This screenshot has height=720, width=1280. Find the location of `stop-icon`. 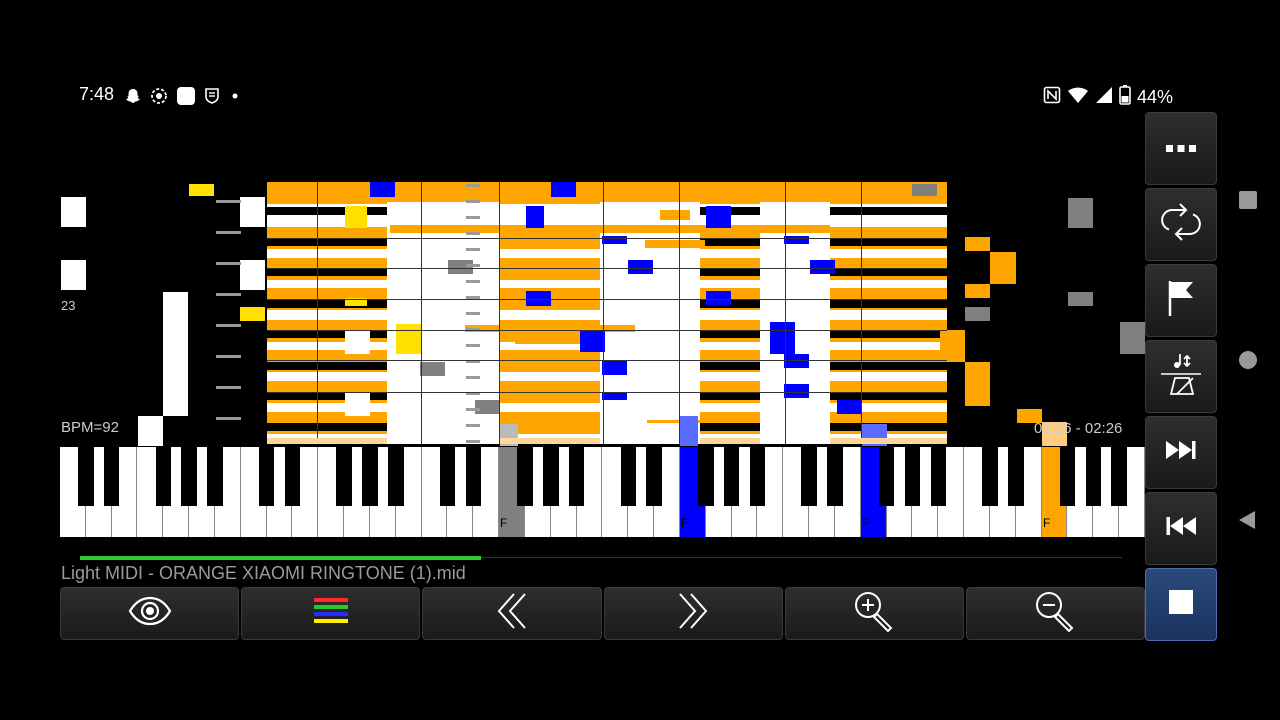

stop-icon is located at coordinates (1181, 604).